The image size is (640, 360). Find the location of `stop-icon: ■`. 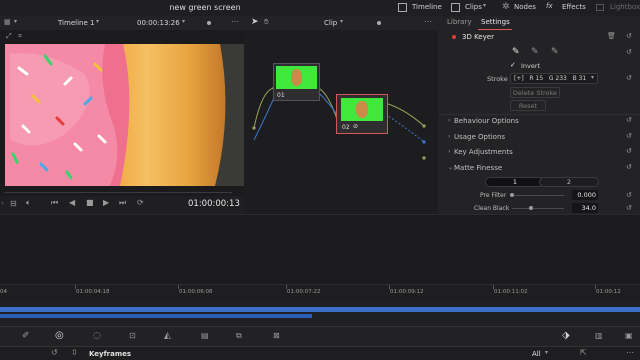

stop-icon: ■ is located at coordinates (90, 202).